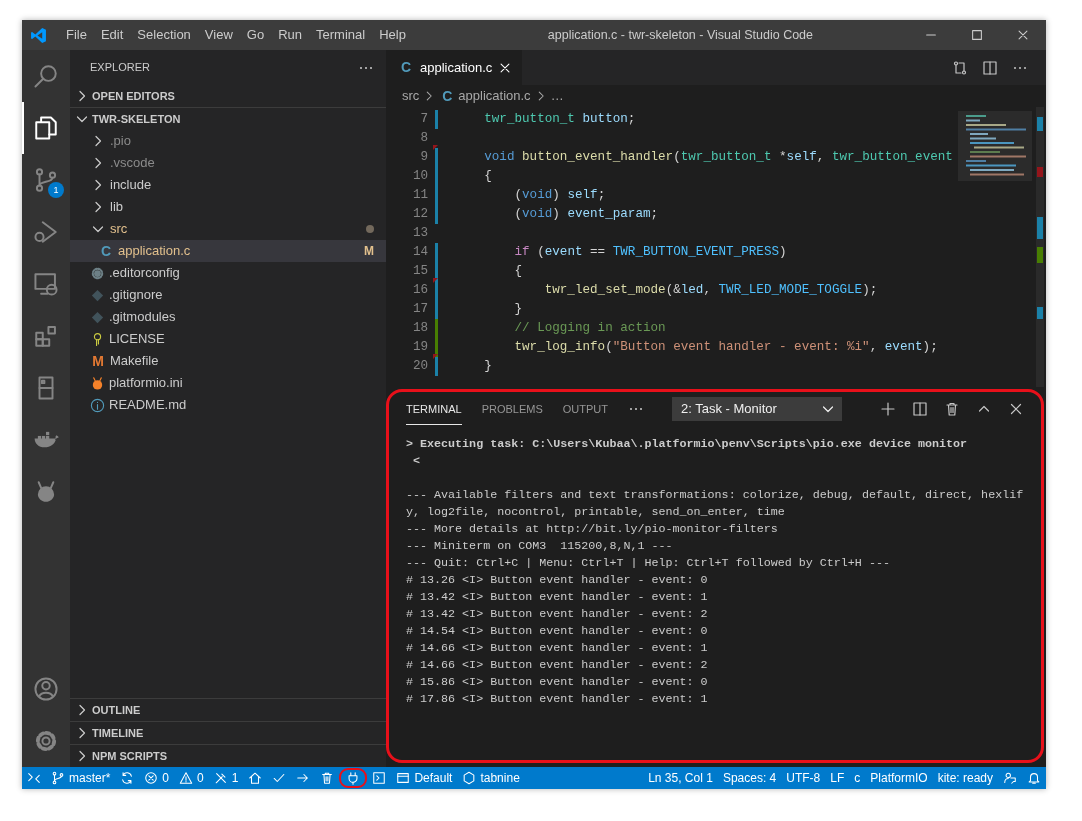 The width and height of the screenshot is (1082, 821). What do you see at coordinates (837, 778) in the screenshot?
I see `status-item: LF` at bounding box center [837, 778].